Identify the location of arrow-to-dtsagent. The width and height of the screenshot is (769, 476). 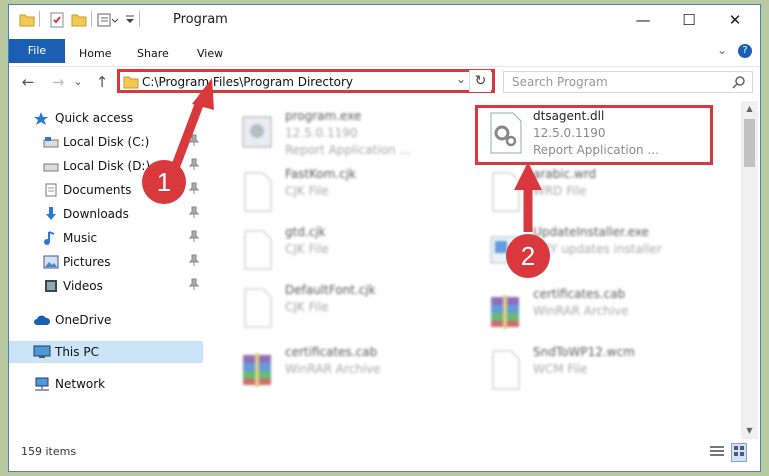
(528, 197).